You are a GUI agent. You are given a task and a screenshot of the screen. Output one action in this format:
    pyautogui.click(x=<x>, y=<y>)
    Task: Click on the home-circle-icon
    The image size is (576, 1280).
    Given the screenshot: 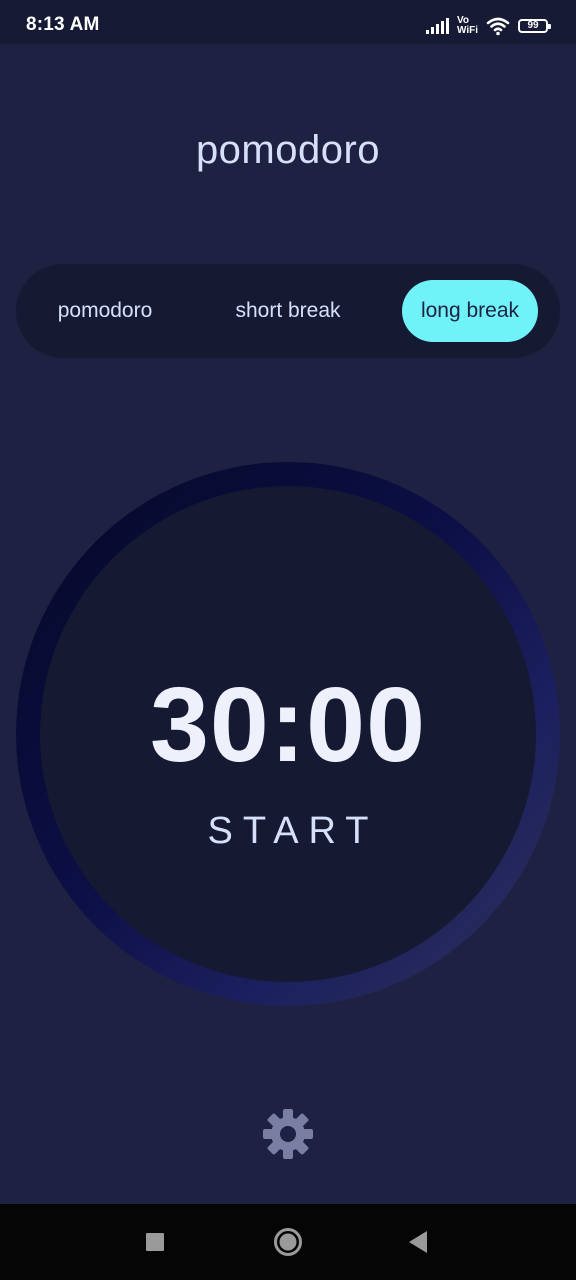 What is the action you would take?
    pyautogui.click(x=288, y=1242)
    